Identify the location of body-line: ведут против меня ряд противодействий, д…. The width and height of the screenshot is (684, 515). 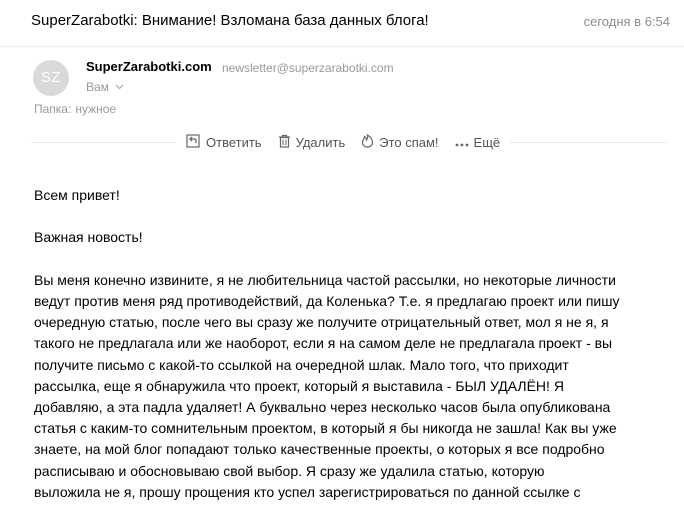
(327, 300).